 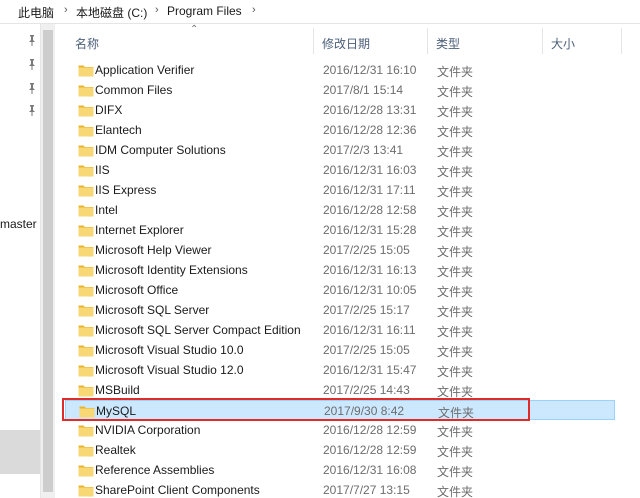 What do you see at coordinates (320, 12) in the screenshot?
I see `address-bar: 此电脑 › 本地磁盘 (C:) › Program Files ›` at bounding box center [320, 12].